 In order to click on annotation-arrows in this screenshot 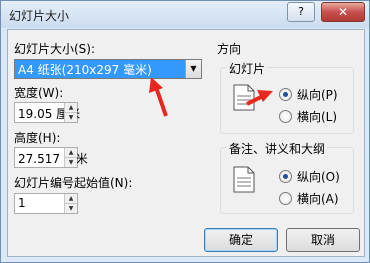, I will do `click(211, 97)`.